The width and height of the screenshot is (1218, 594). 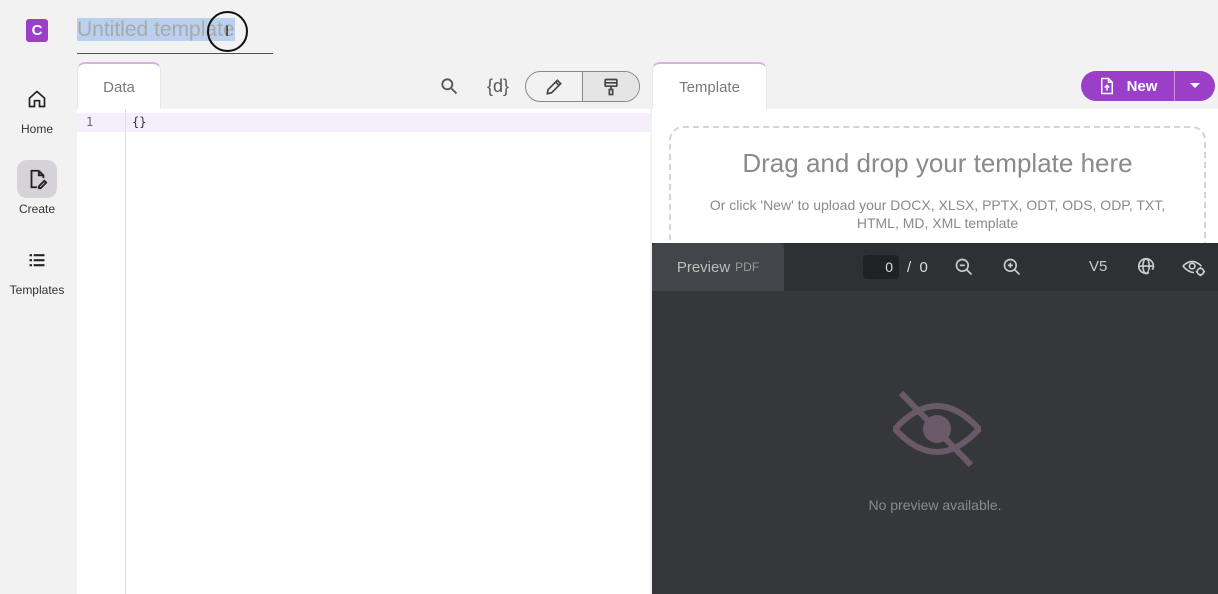 What do you see at coordinates (554, 86) in the screenshot?
I see `pencil-icon` at bounding box center [554, 86].